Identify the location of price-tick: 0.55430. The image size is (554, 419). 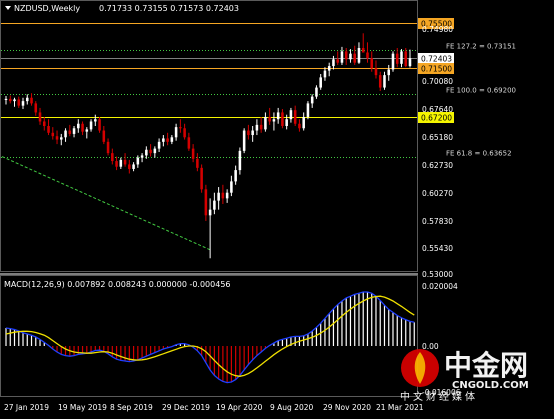
(437, 248).